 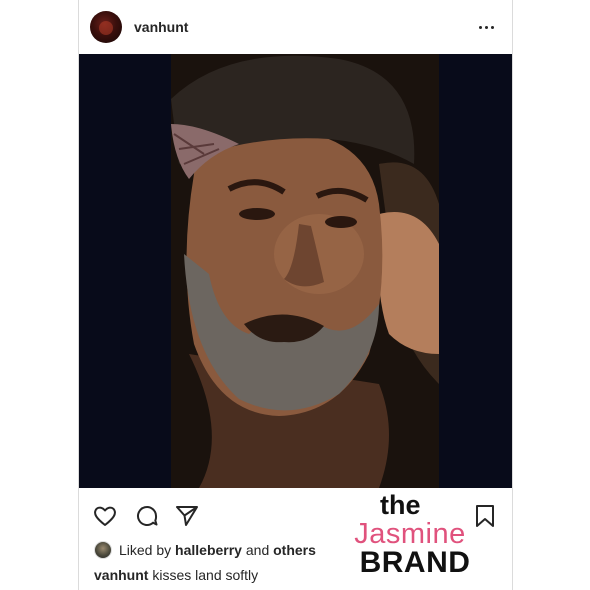 What do you see at coordinates (103, 550) in the screenshot?
I see `liker-avatar` at bounding box center [103, 550].